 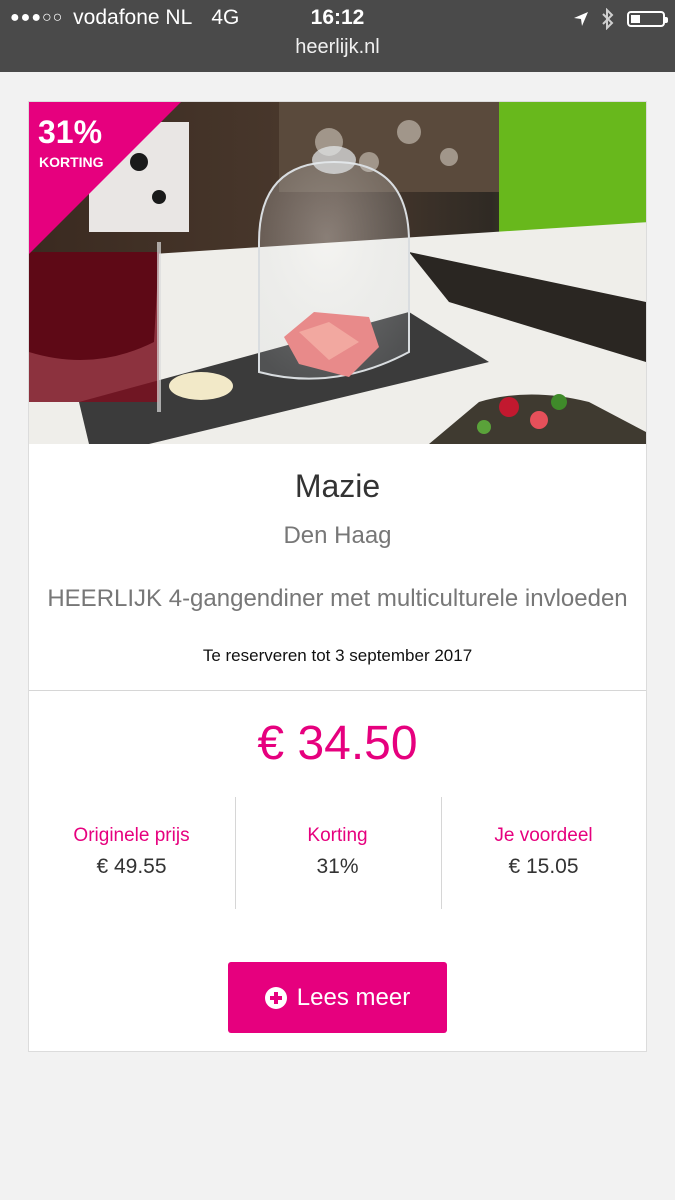 What do you see at coordinates (71, 162) in the screenshot?
I see `badge-label: KORTING` at bounding box center [71, 162].